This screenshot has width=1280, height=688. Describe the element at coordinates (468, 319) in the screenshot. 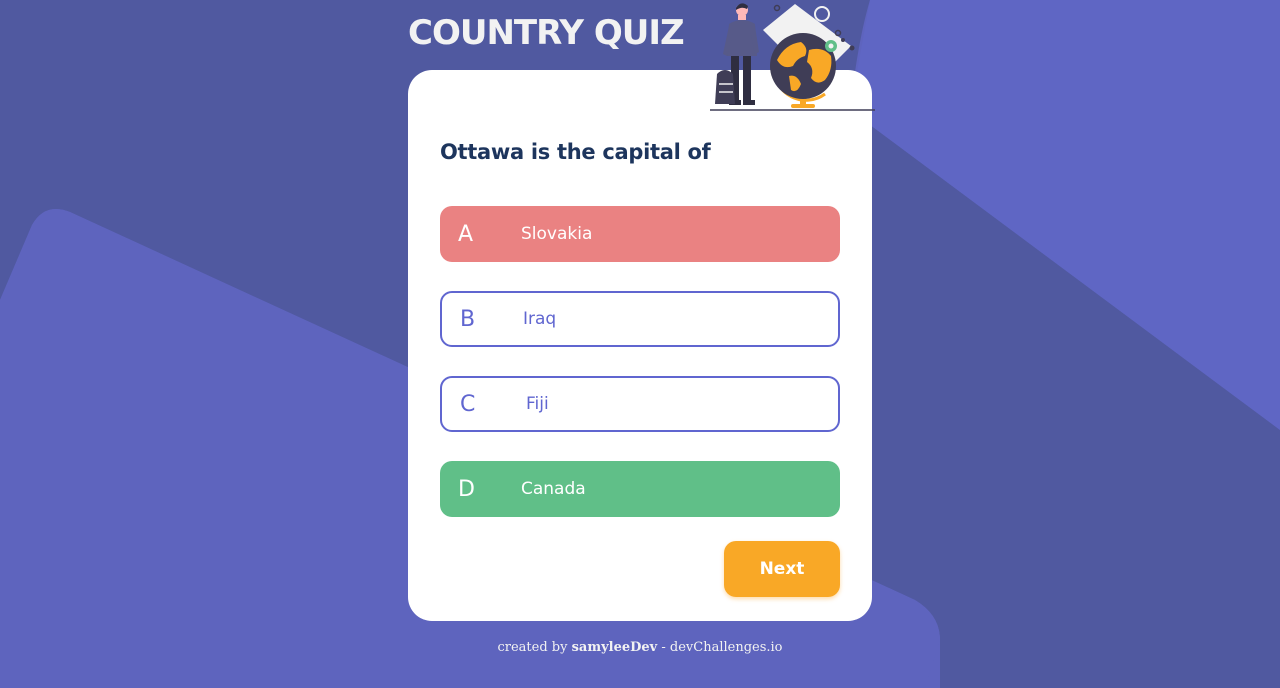

I see `option-letter: B` at that location.